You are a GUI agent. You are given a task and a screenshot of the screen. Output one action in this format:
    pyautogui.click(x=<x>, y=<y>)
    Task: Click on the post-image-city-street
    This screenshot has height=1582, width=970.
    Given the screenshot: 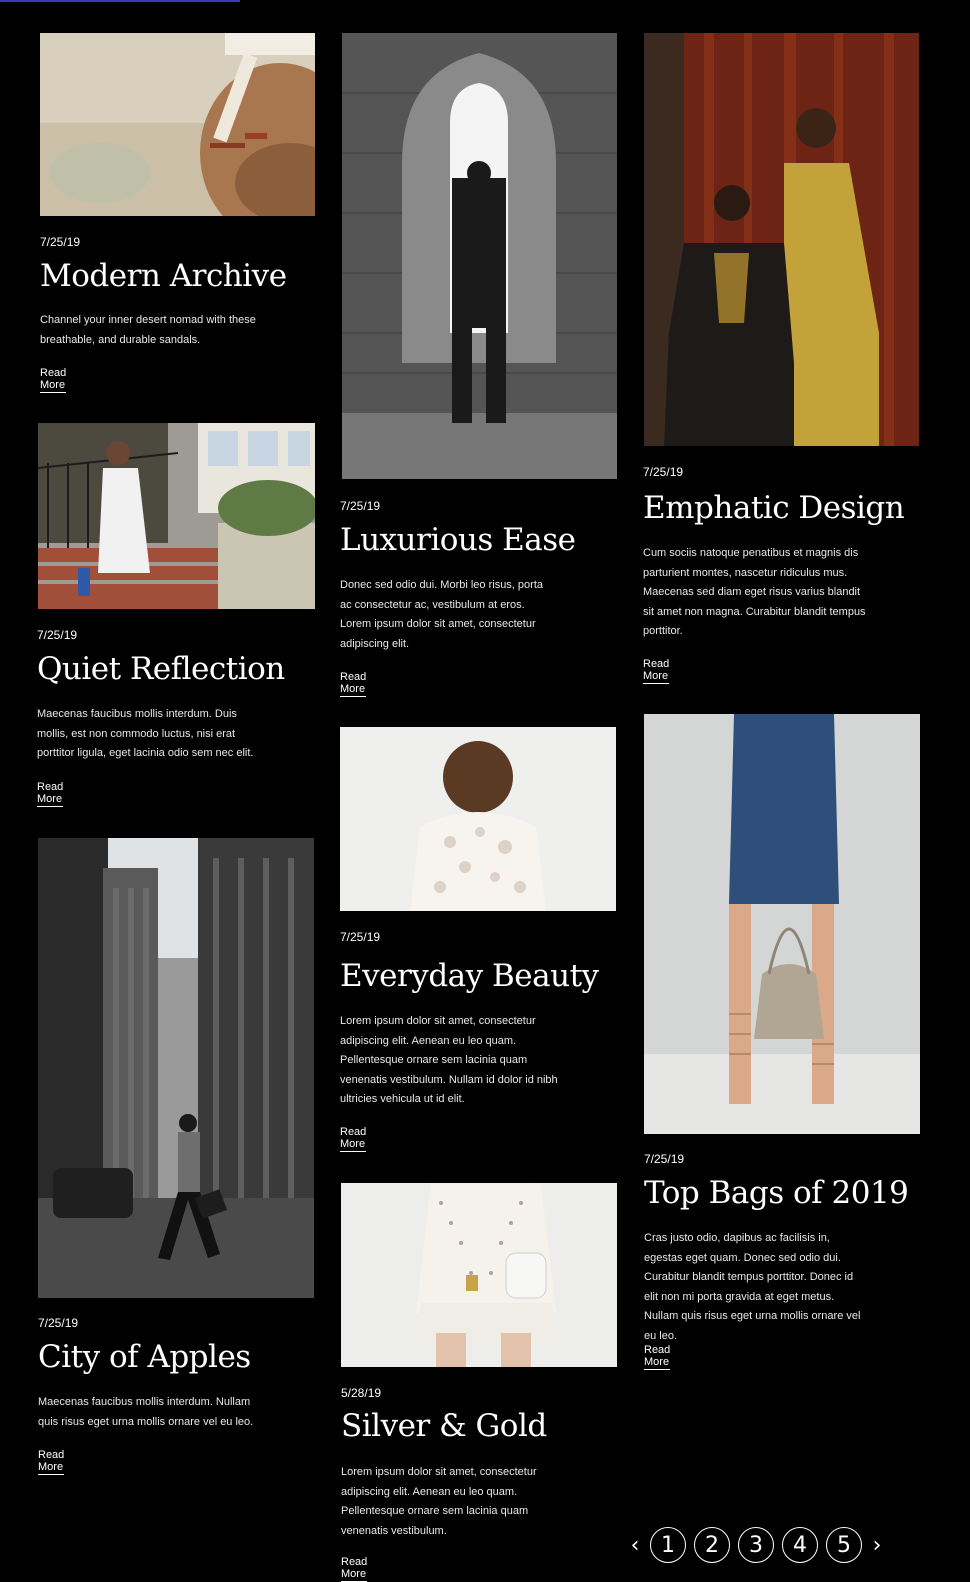 What is the action you would take?
    pyautogui.click(x=176, y=1068)
    